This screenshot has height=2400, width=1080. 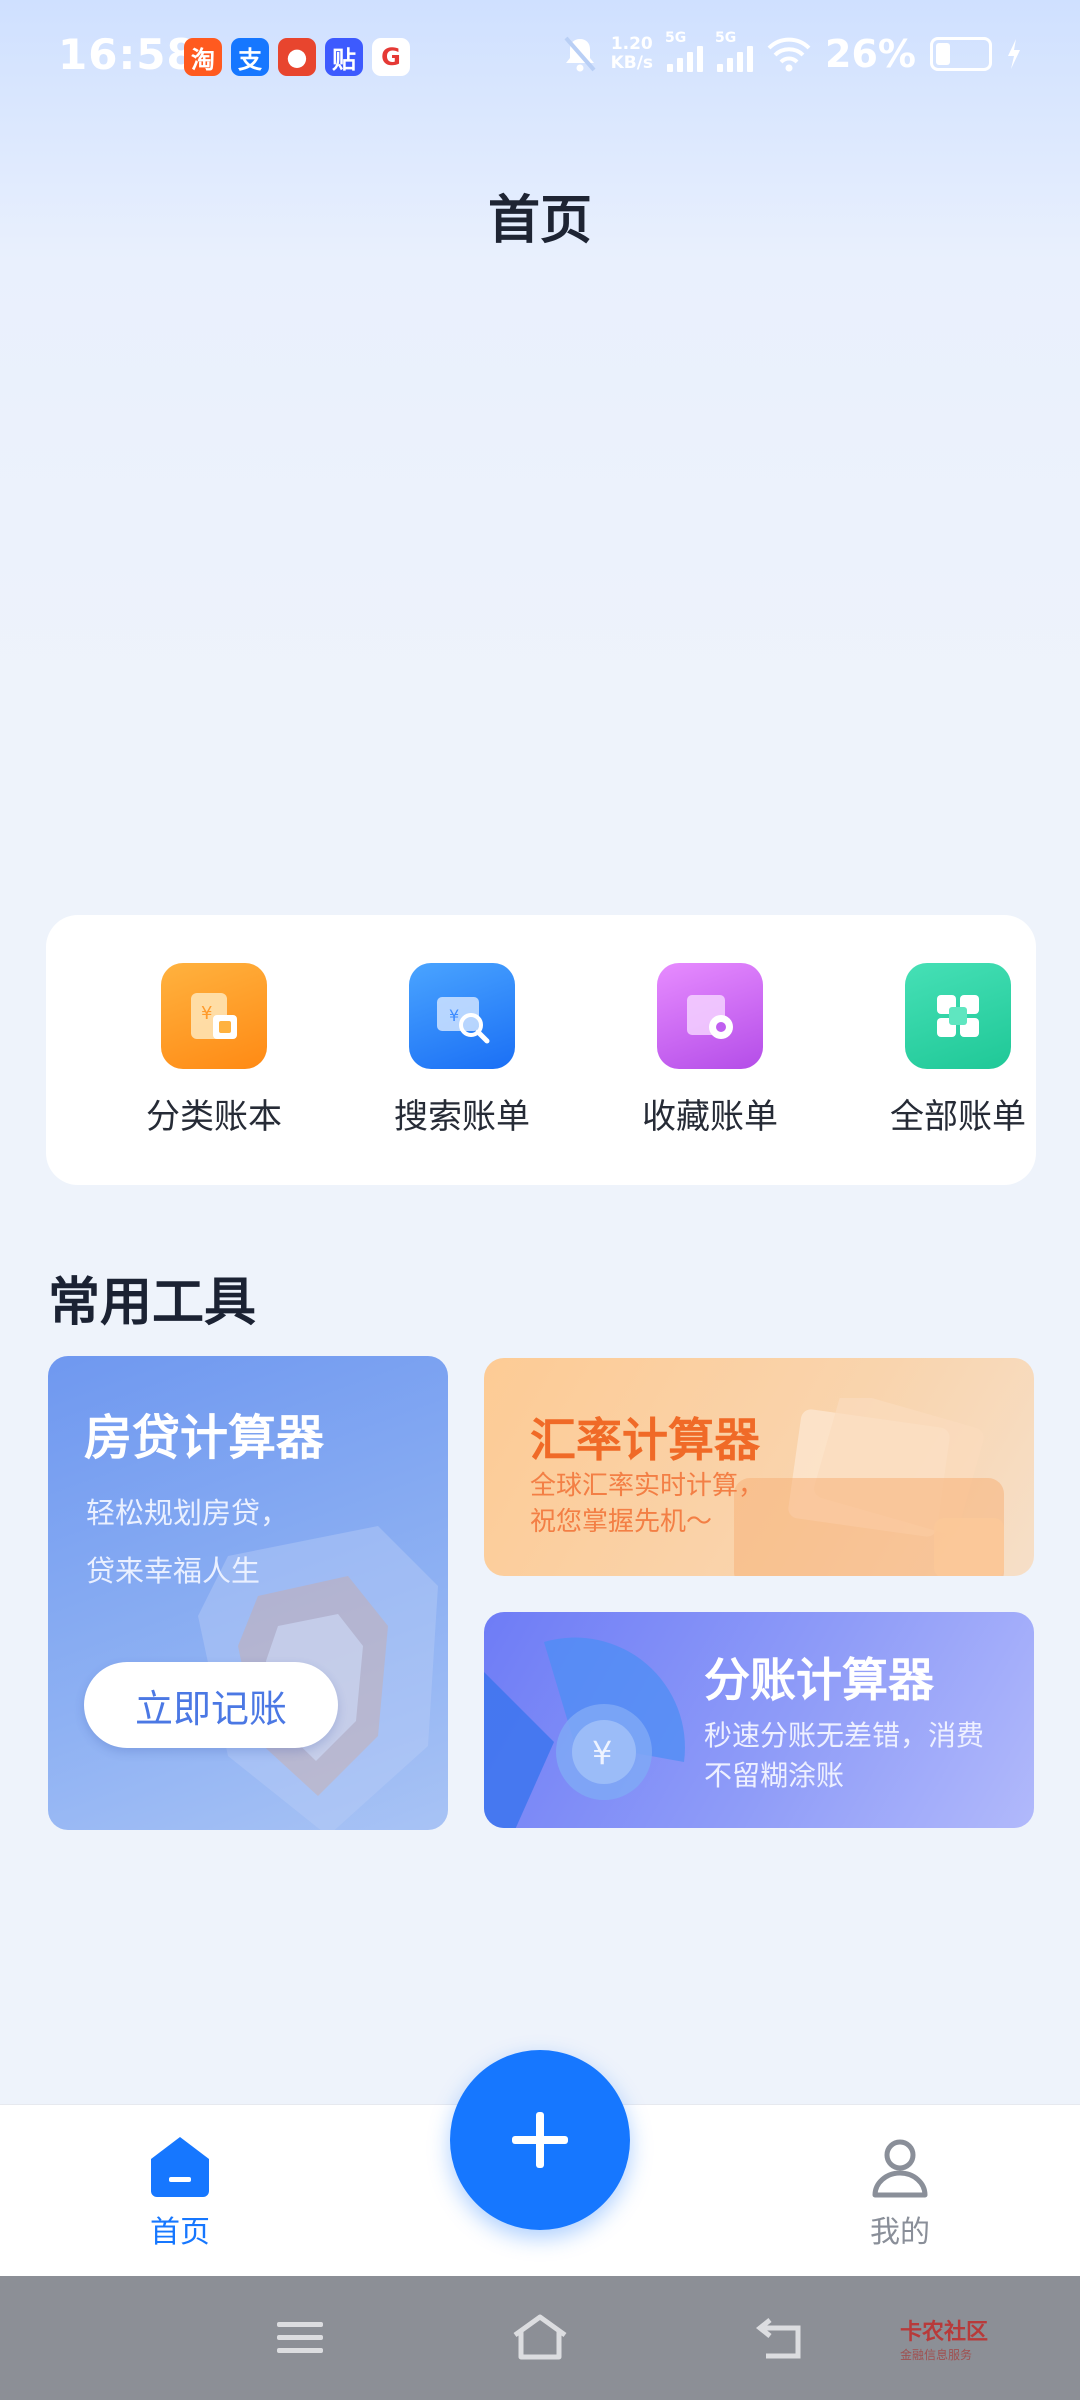 I want to click on recent-apps-button, so click(x=300, y=2338).